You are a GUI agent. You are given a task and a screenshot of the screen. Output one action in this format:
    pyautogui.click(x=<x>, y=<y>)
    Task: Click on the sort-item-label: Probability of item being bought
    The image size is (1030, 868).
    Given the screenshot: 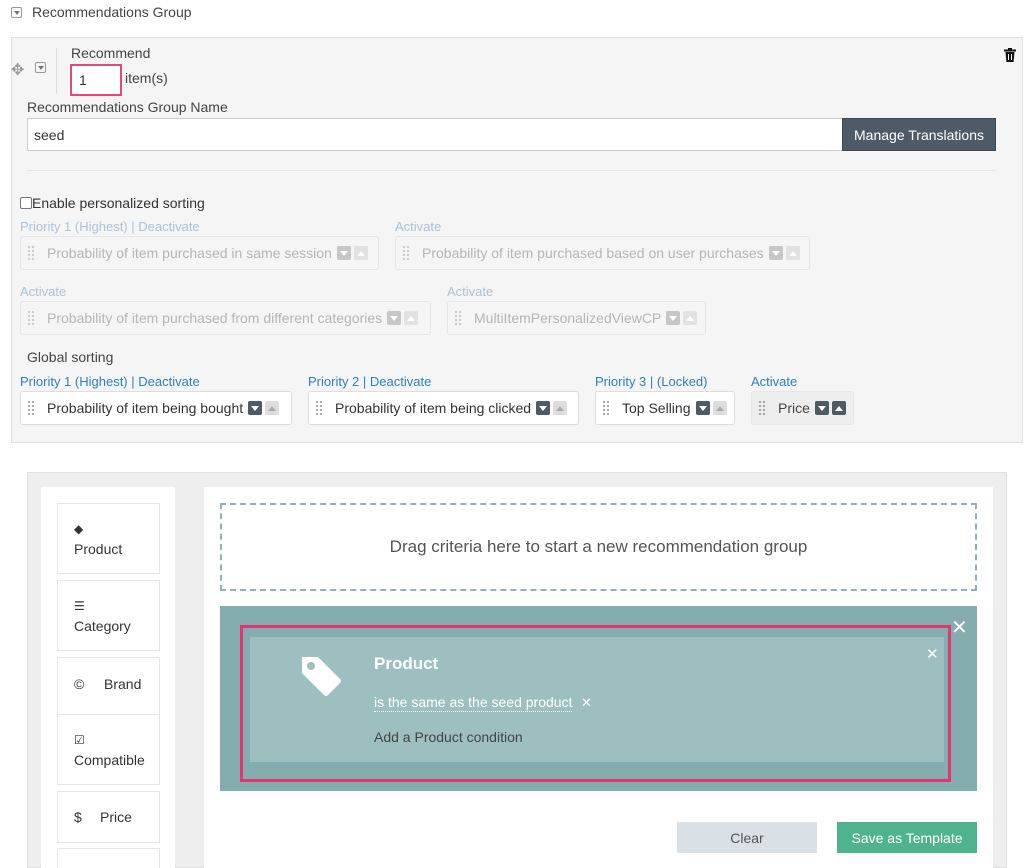 What is the action you would take?
    pyautogui.click(x=145, y=408)
    